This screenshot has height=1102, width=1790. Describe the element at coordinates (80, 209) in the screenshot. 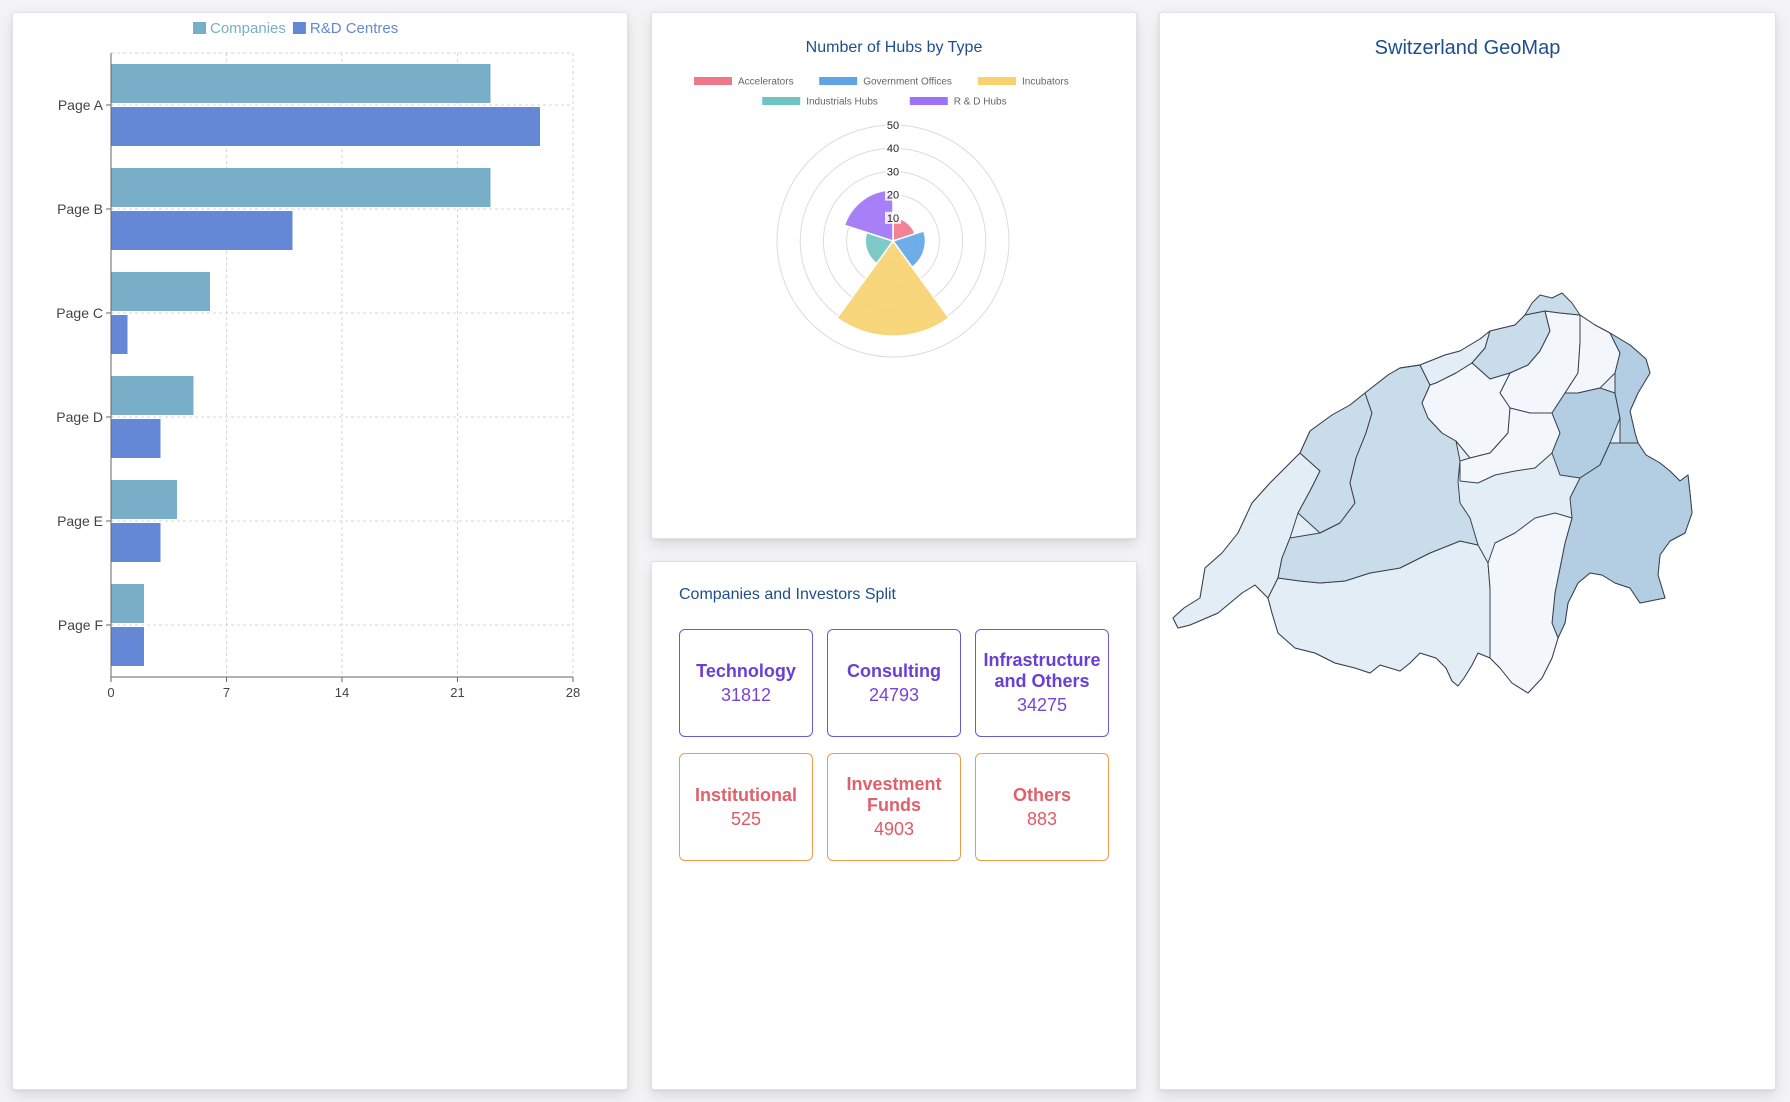

I see `y-tick-label: Page B` at that location.